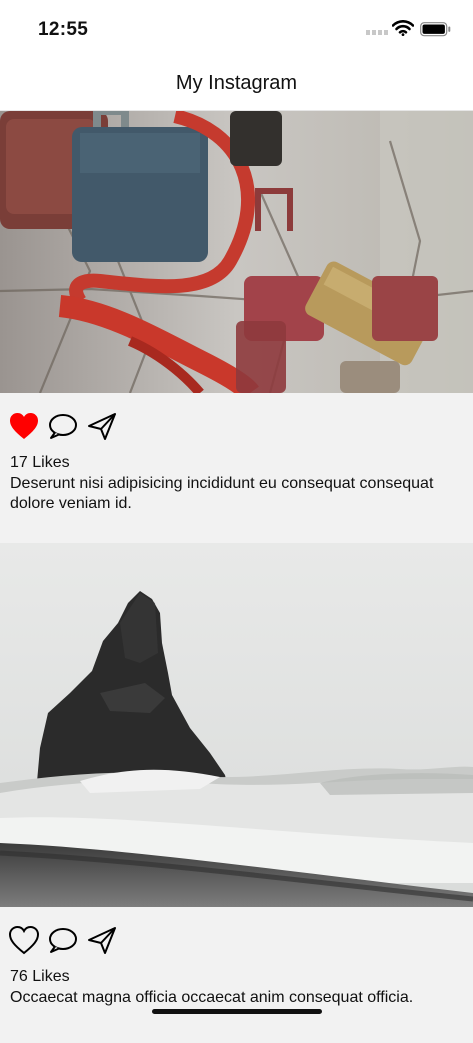  I want to click on likes-count: 17 Likes, so click(40, 462).